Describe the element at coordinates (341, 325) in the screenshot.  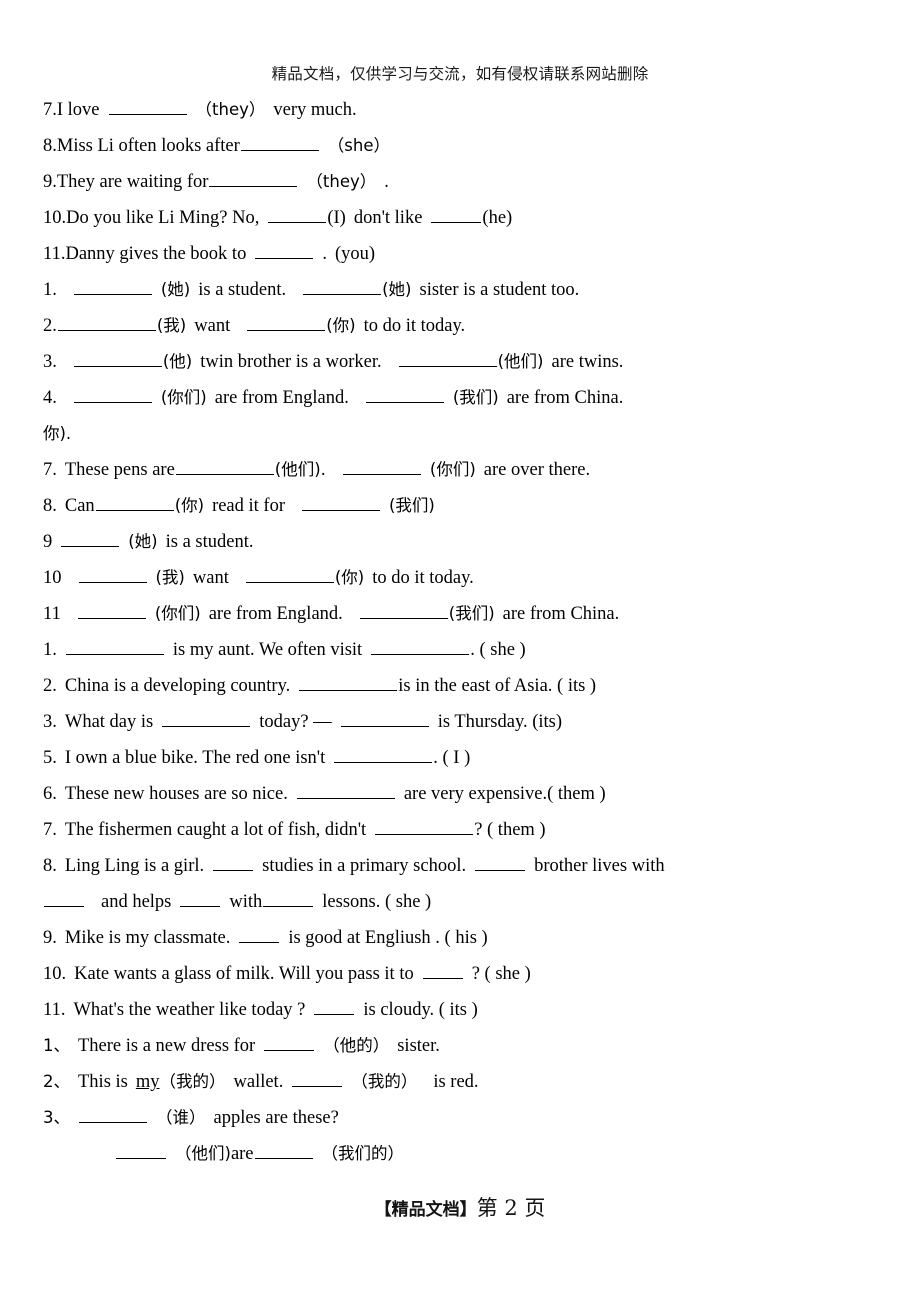
I see `question-cue-2: (你)` at that location.